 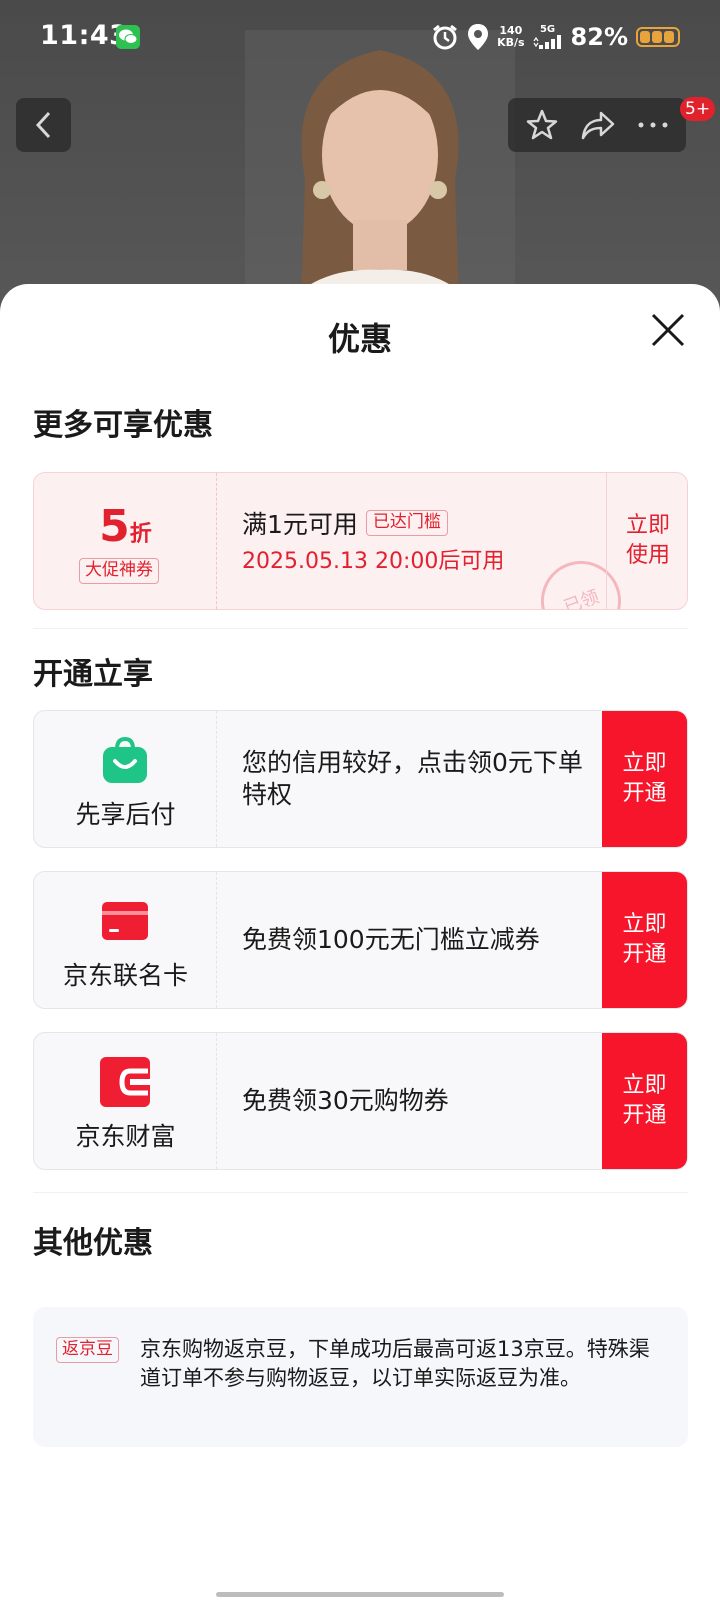 I want to click on alarm-icon, so click(x=445, y=37).